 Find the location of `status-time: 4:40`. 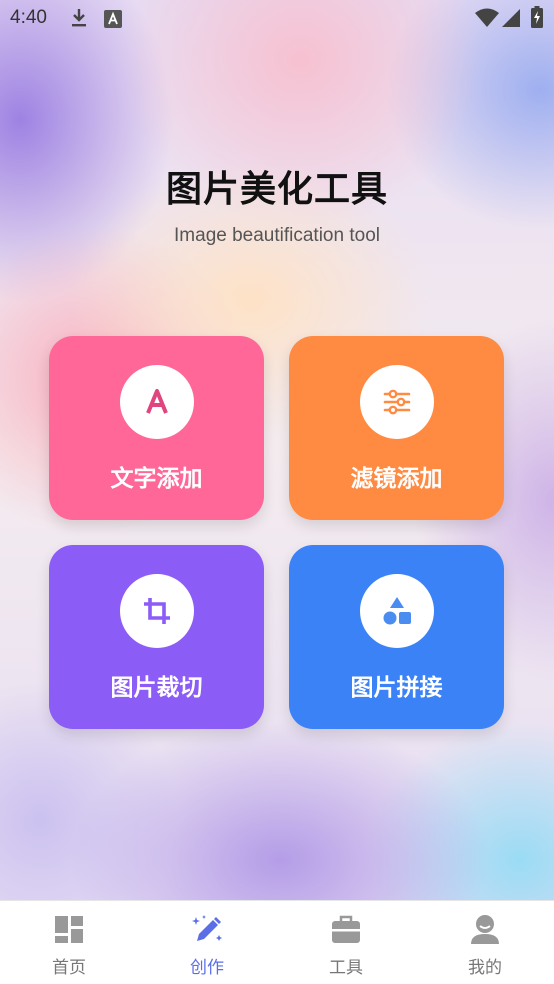

status-time: 4:40 is located at coordinates (28, 17).